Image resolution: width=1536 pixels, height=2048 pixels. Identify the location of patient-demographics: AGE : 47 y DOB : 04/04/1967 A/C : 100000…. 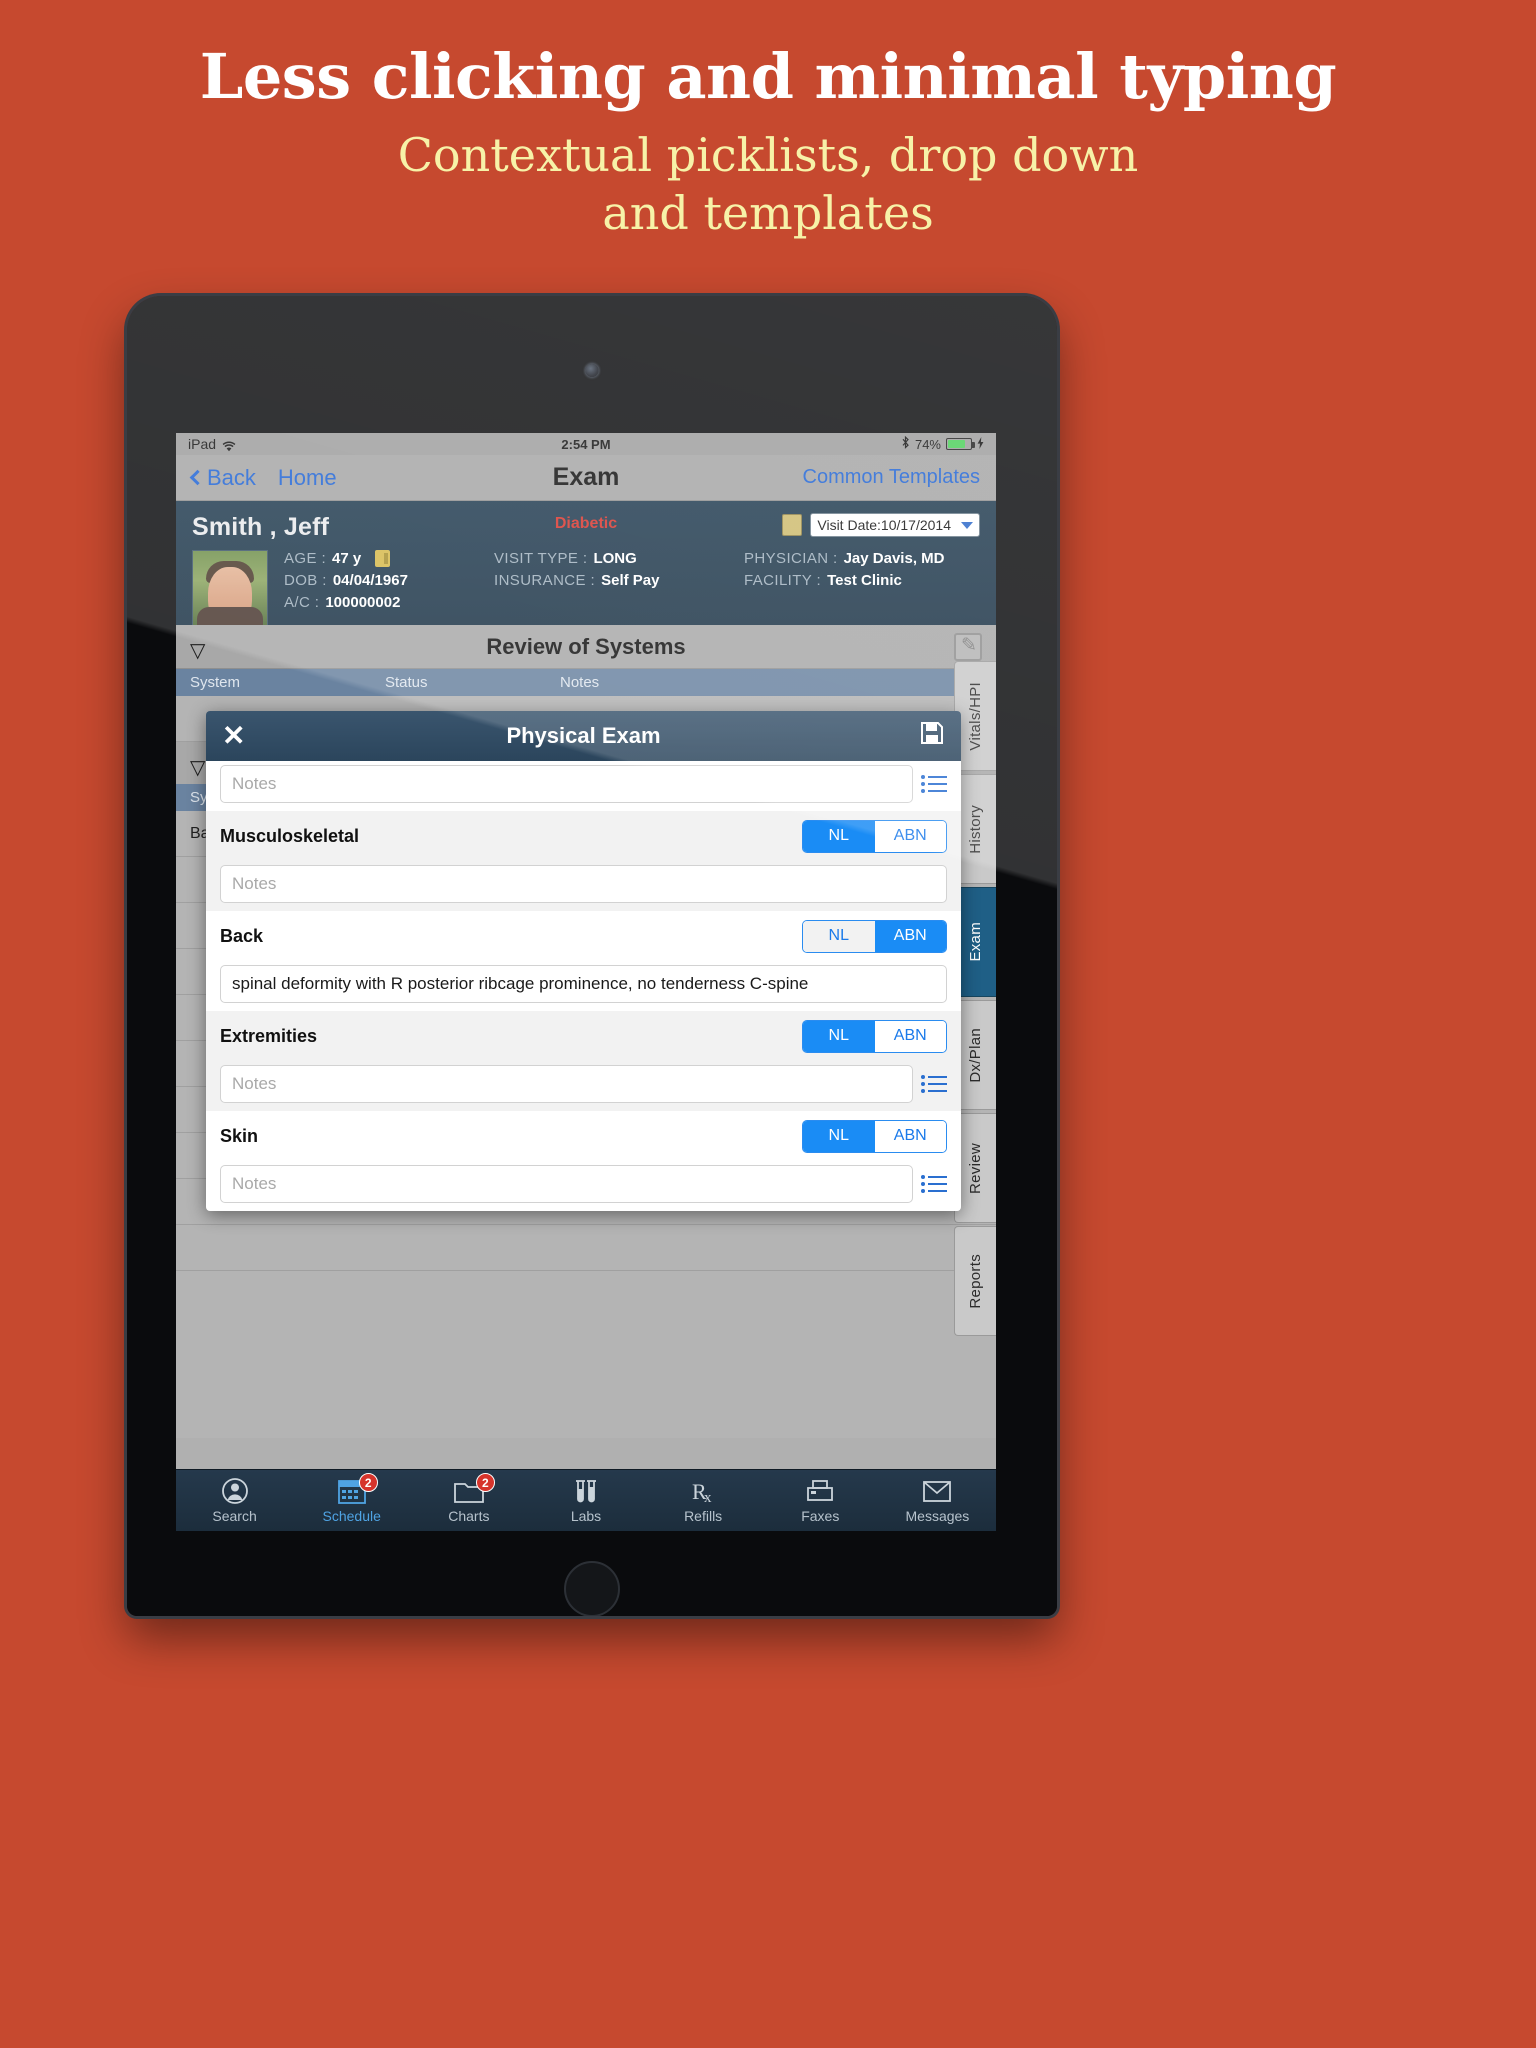
(389, 588).